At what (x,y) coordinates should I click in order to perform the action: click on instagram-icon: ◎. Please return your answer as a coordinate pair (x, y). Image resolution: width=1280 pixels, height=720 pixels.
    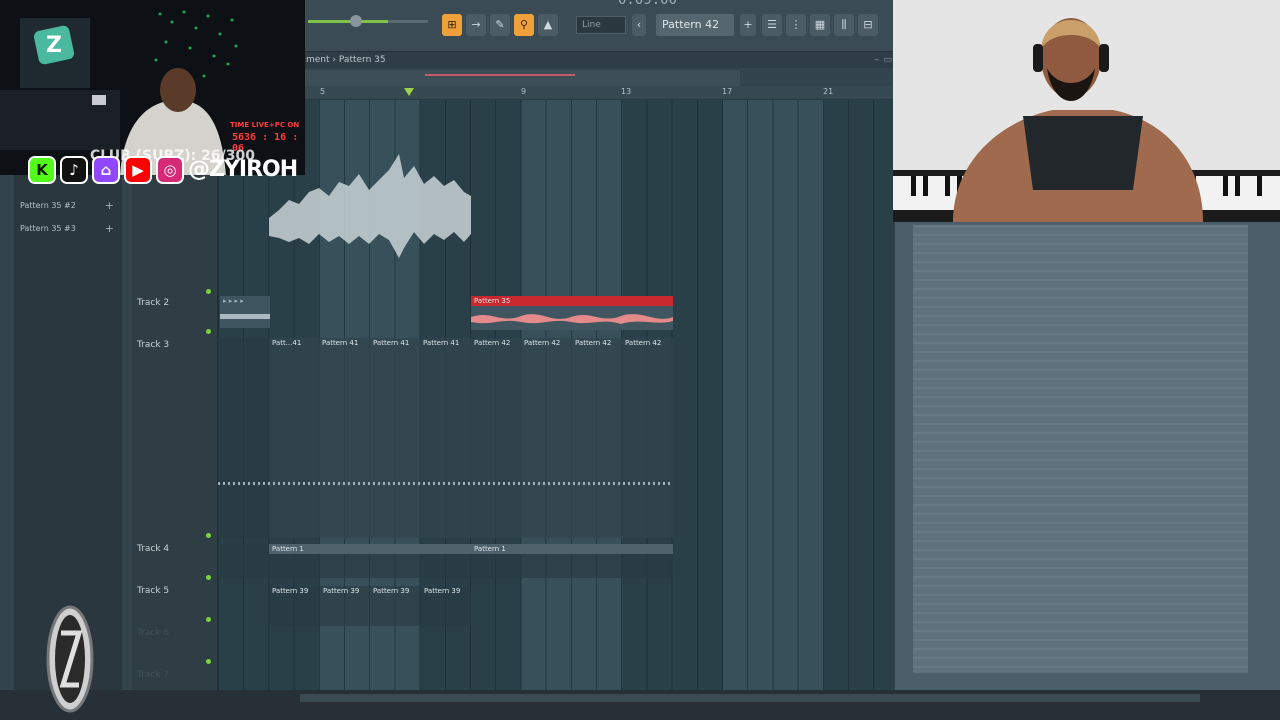
    Looking at the image, I should click on (170, 170).